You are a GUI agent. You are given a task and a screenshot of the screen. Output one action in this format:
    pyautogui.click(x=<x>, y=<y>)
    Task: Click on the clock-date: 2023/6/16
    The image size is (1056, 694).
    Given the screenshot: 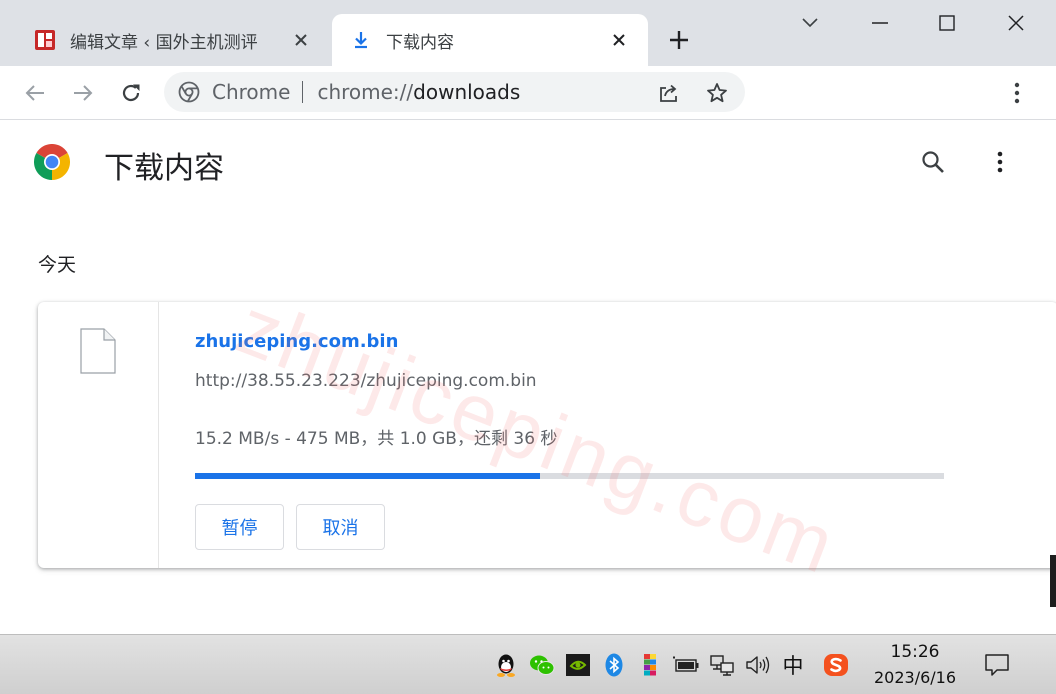 What is the action you would take?
    pyautogui.click(x=915, y=677)
    